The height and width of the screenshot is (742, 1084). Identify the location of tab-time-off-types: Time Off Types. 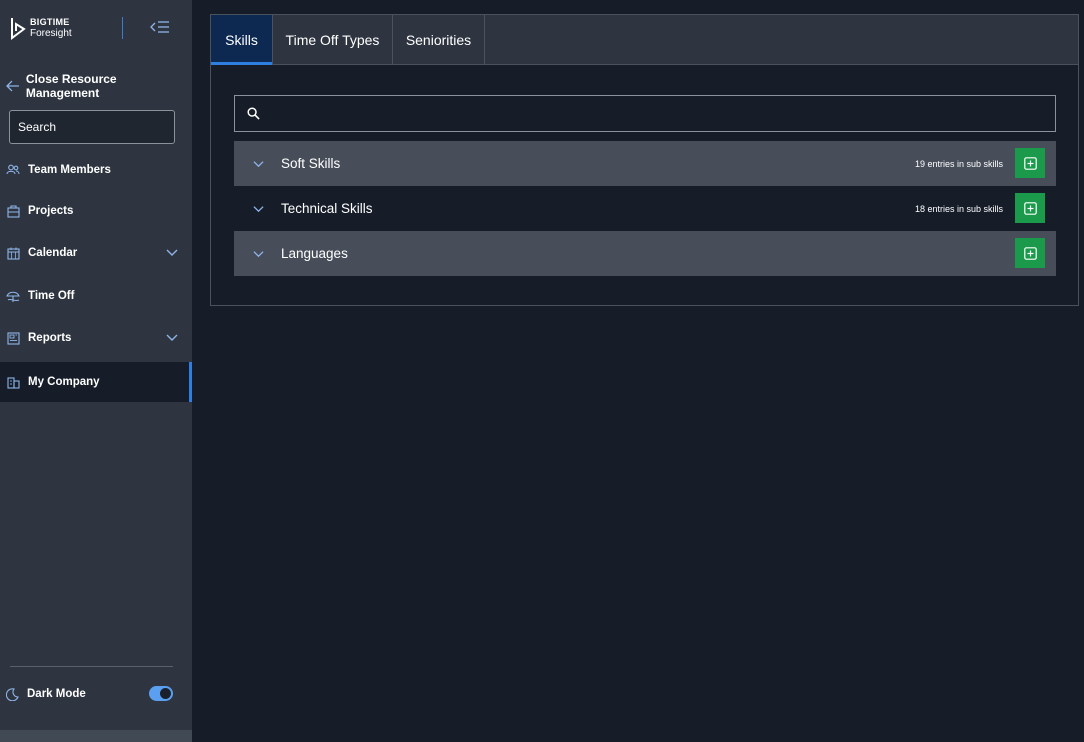
(333, 40).